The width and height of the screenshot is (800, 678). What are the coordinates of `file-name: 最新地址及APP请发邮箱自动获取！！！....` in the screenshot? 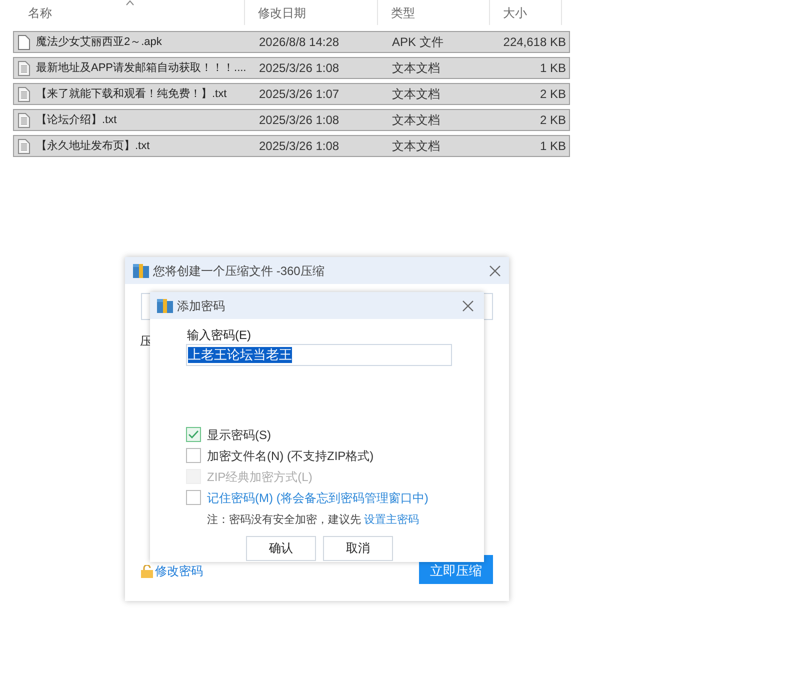 It's located at (141, 68).